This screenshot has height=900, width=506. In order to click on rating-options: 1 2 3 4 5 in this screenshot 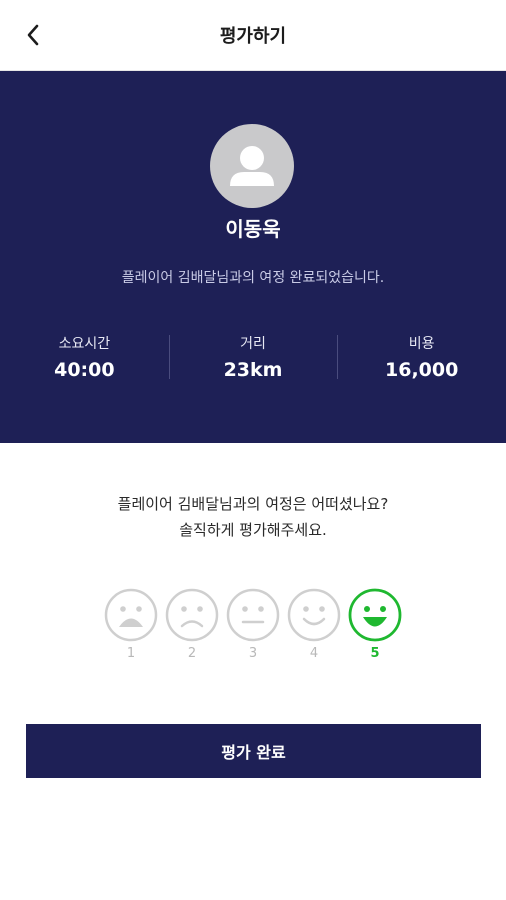, I will do `click(253, 633)`.